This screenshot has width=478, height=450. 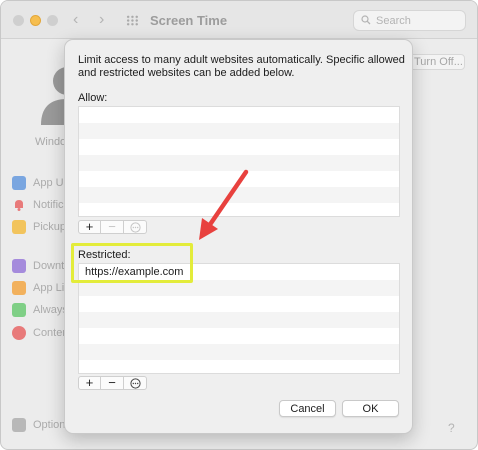 I want to click on close-window-button, so click(x=18, y=20).